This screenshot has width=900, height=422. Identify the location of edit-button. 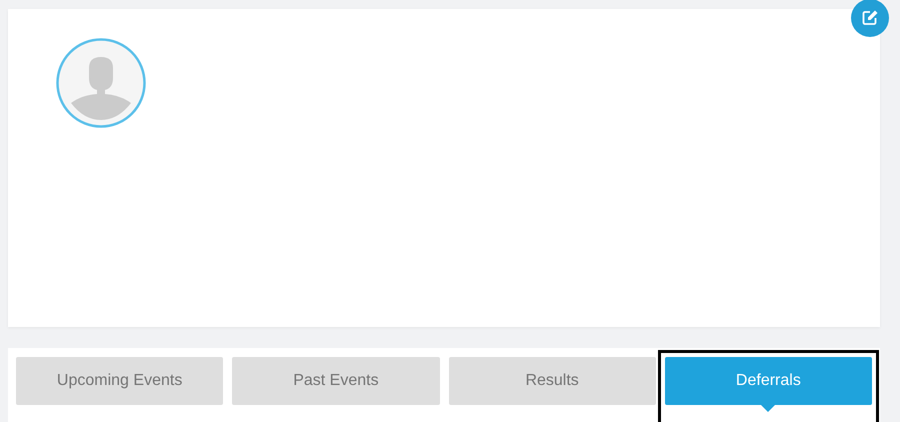
(870, 18).